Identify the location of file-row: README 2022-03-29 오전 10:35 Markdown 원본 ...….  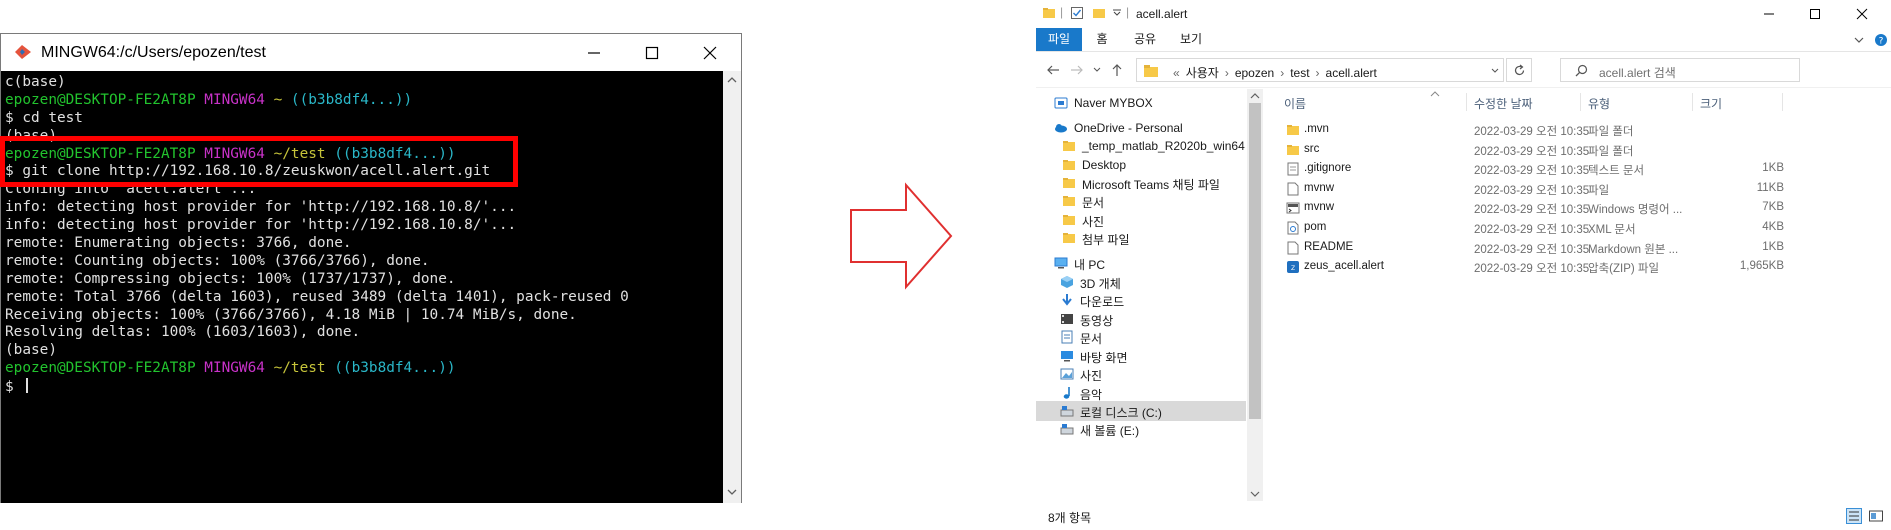
(1577, 248).